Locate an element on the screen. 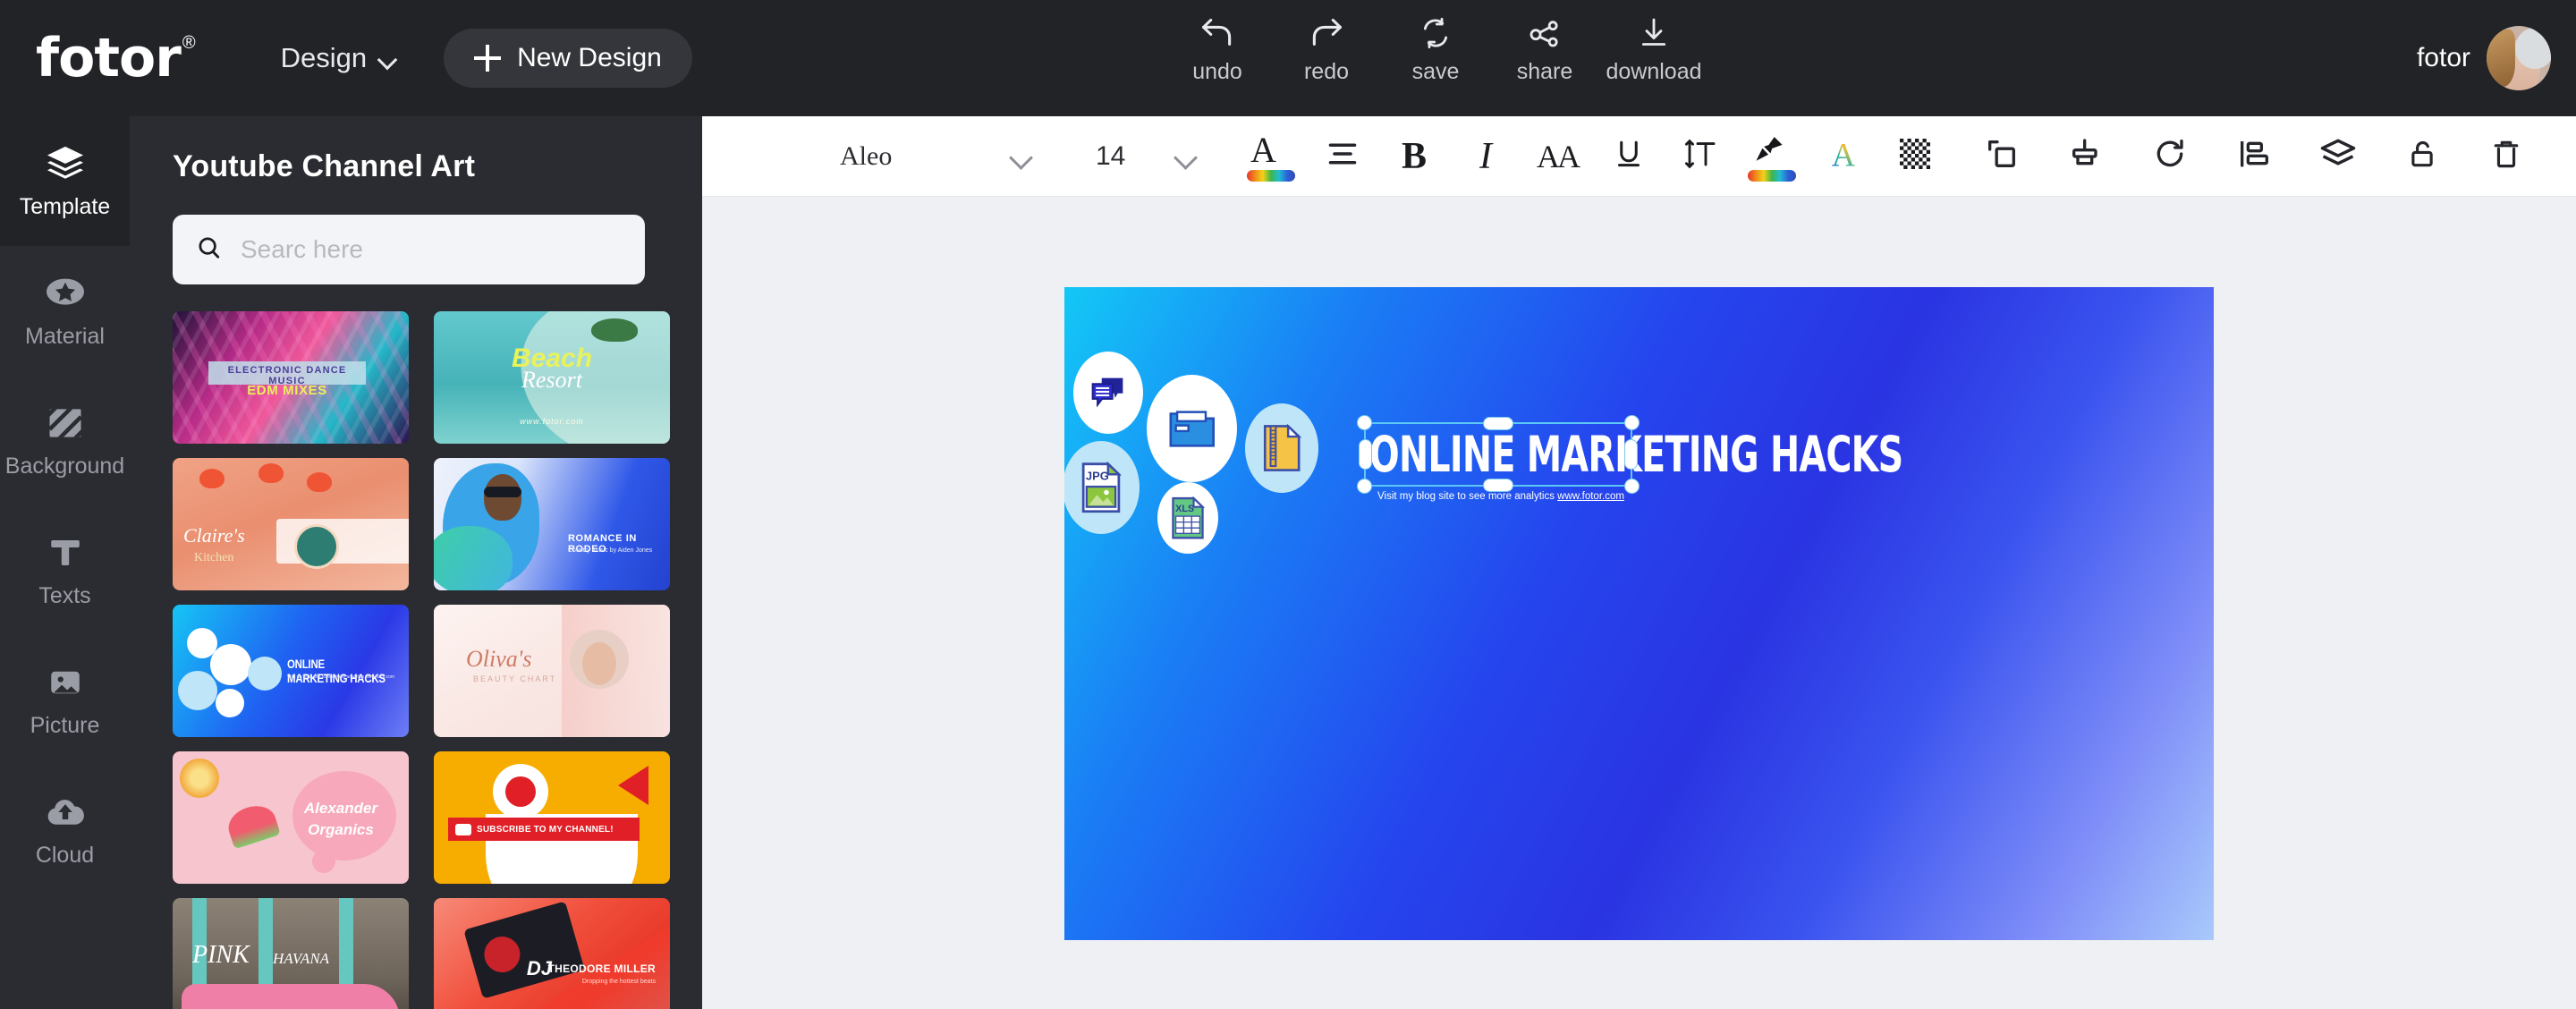 Image resolution: width=2576 pixels, height=1009 pixels. header-actions: undo redo save share download is located at coordinates (1435, 49).